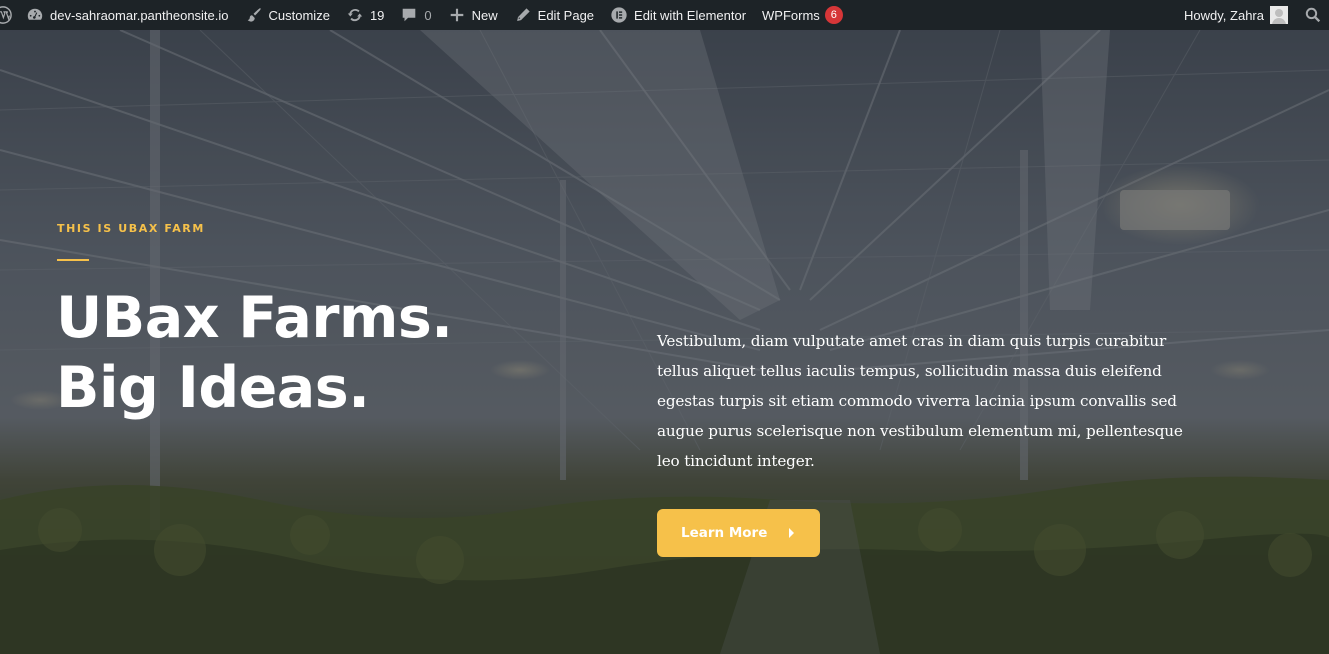 This screenshot has width=1329, height=654. Describe the element at coordinates (355, 15) in the screenshot. I see `updates-icon` at that location.